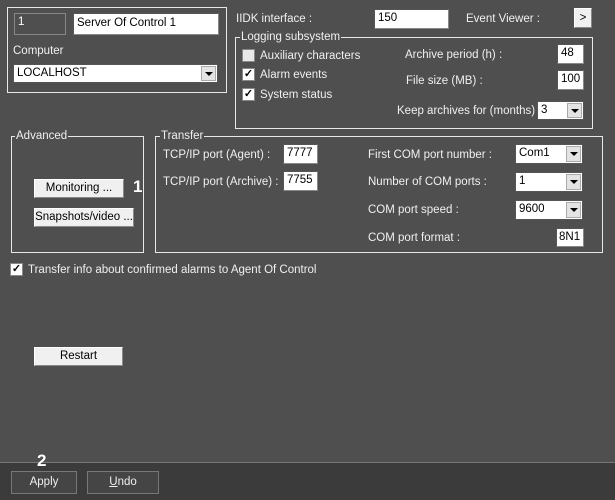 This screenshot has height=500, width=615. Describe the element at coordinates (274, 19) in the screenshot. I see `iidk-label: IIDK interface :` at that location.